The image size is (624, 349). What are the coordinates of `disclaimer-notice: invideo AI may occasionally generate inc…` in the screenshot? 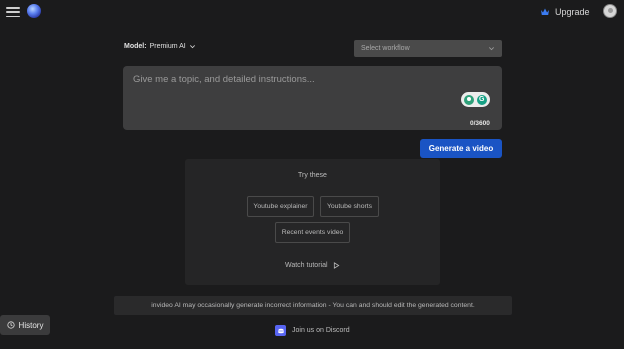 It's located at (313, 305).